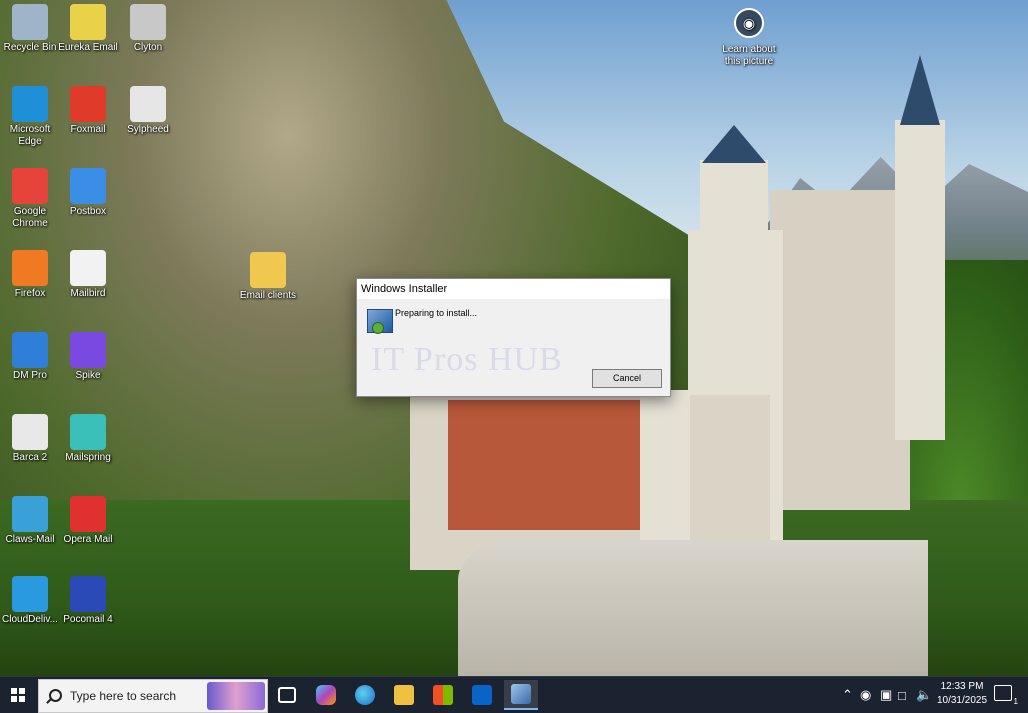  I want to click on desktop-icon-opera-mail: Opera Mail, so click(88, 521).